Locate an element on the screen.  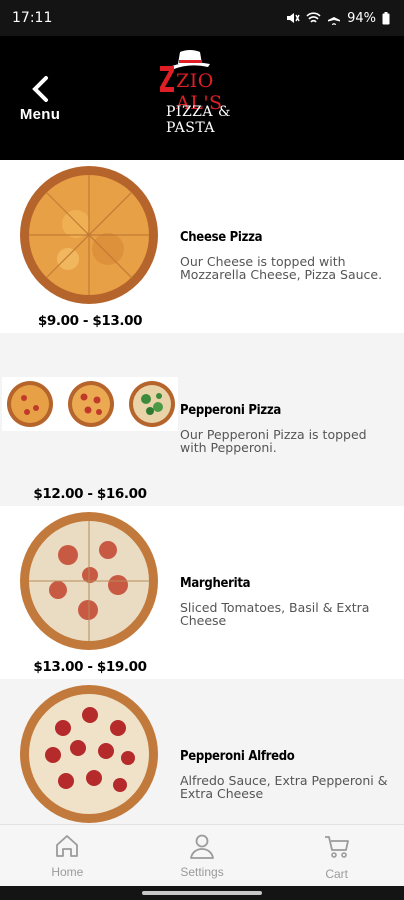
battery-icon is located at coordinates (386, 17).